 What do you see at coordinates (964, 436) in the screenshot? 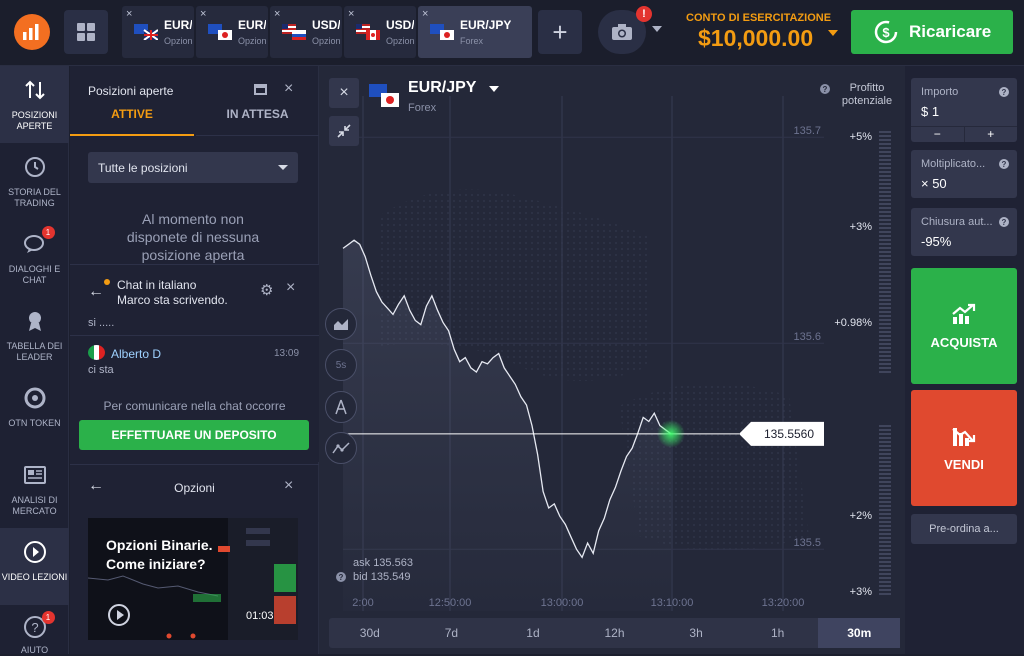
I see `trend-down-icon` at bounding box center [964, 436].